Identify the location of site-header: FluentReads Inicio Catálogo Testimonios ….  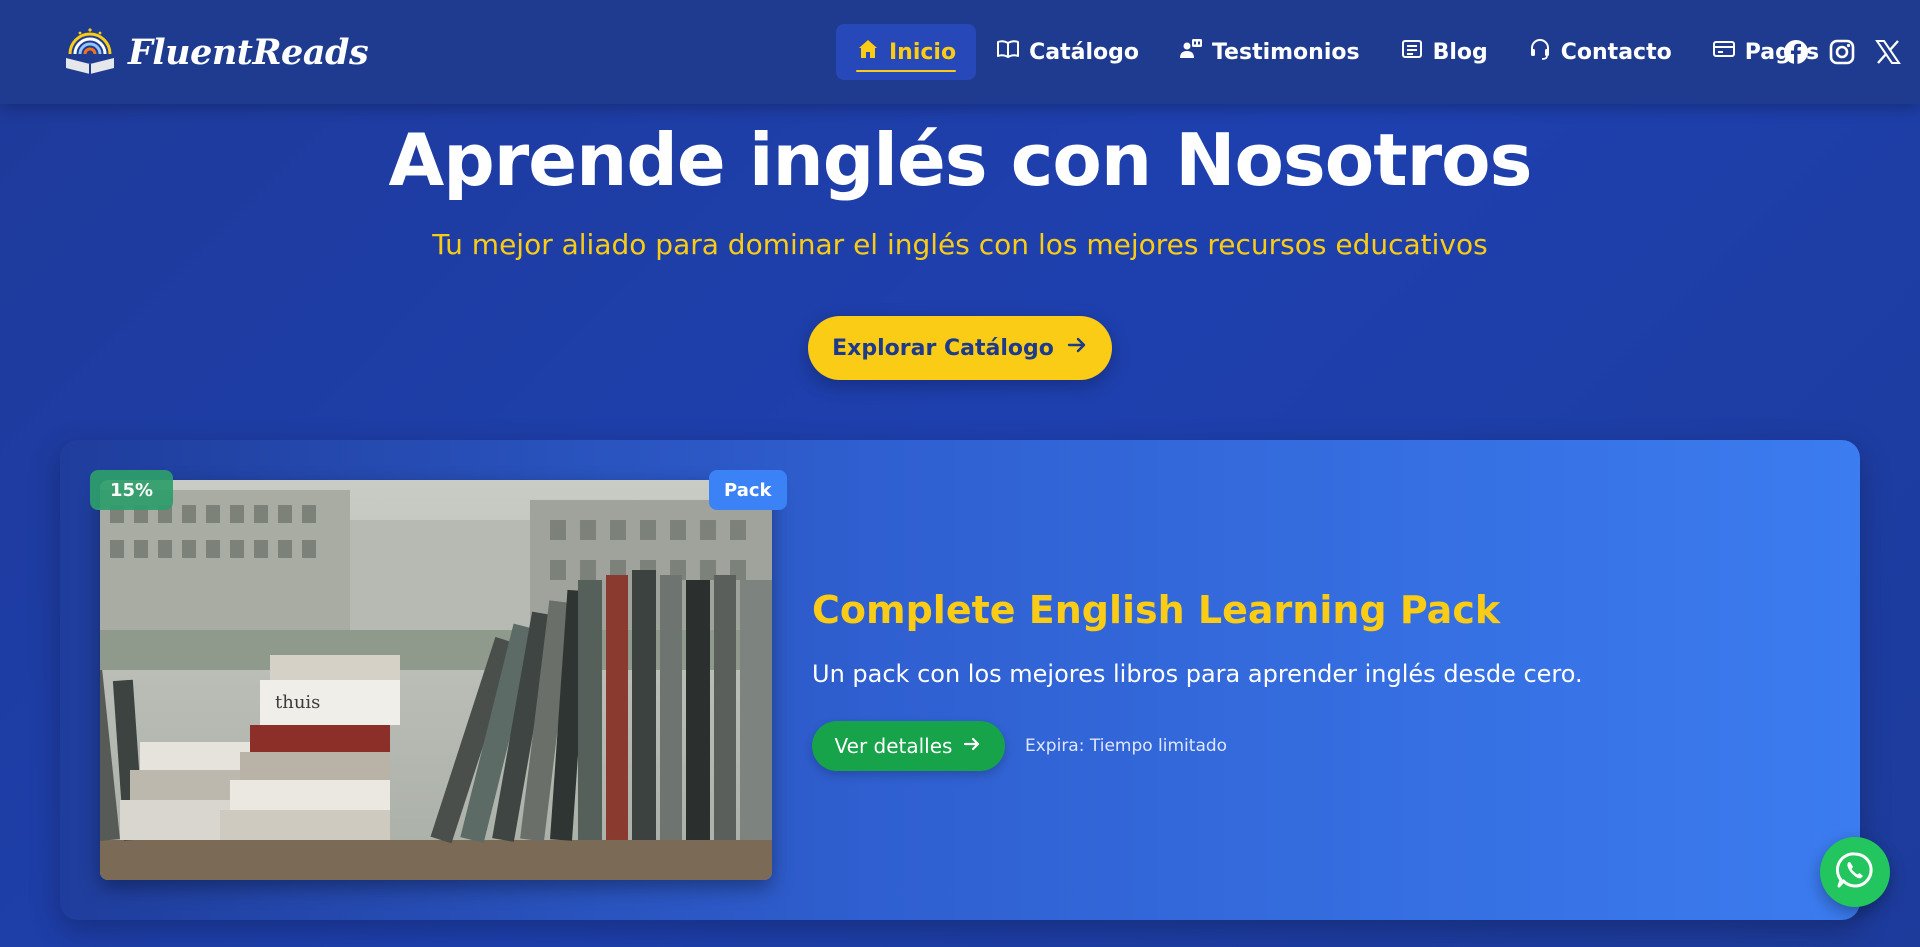
(960, 52).